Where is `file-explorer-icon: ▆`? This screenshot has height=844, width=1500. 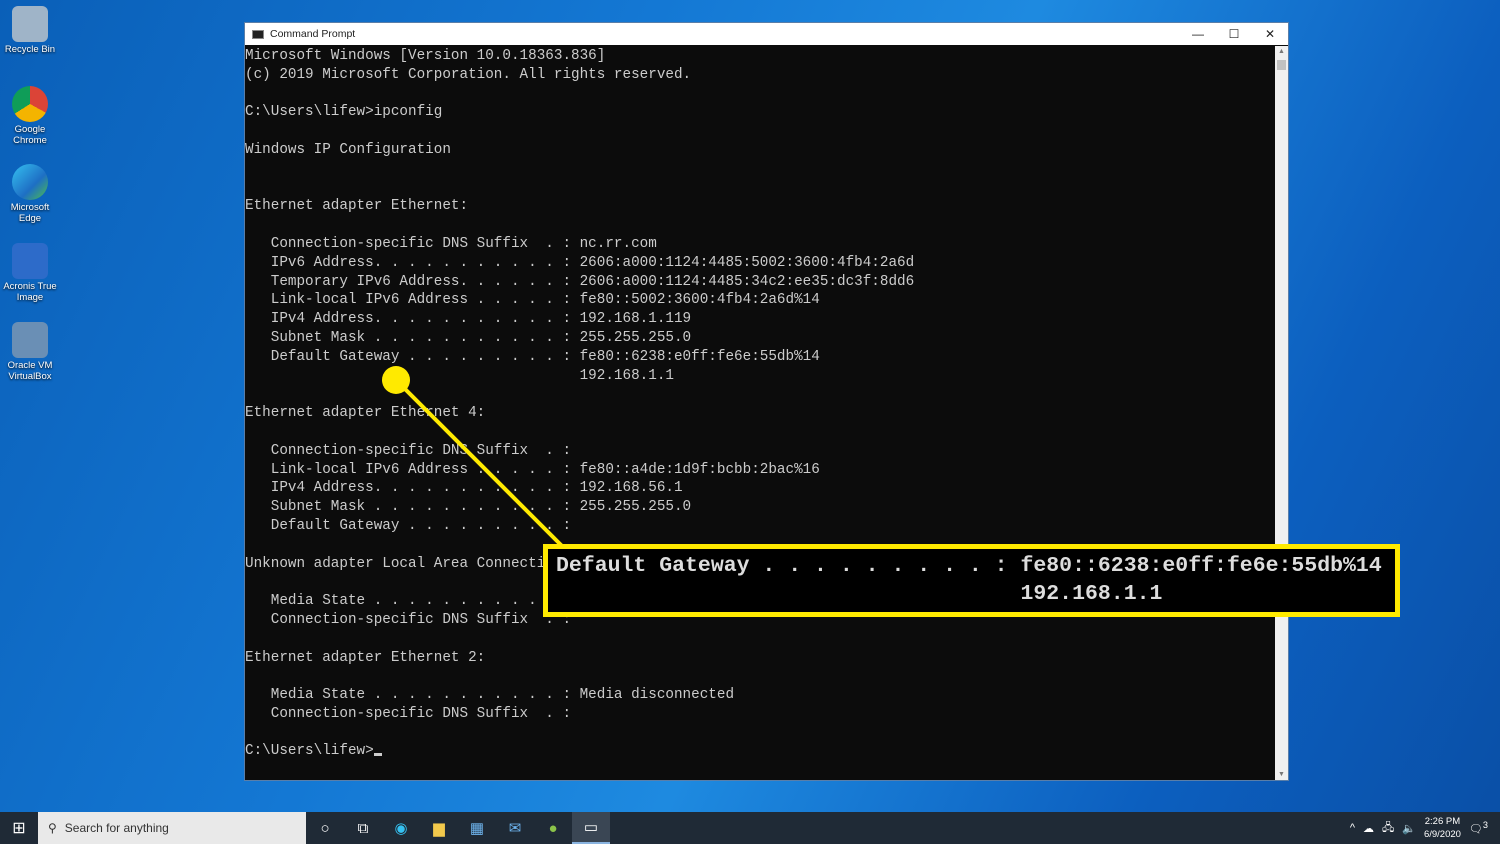 file-explorer-icon: ▆ is located at coordinates (439, 828).